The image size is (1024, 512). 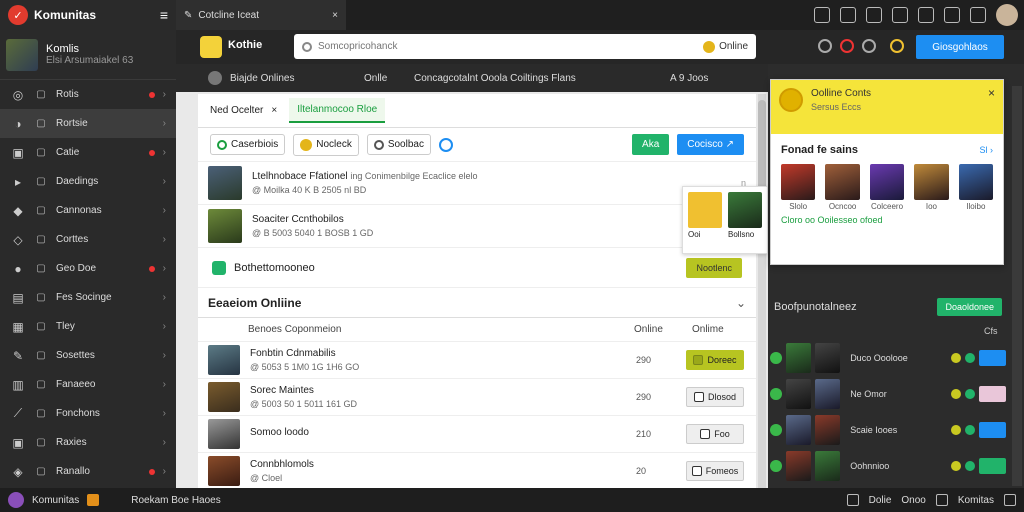 What do you see at coordinates (888, 358) in the screenshot?
I see `list-item: Duco Ooolooe` at bounding box center [888, 358].